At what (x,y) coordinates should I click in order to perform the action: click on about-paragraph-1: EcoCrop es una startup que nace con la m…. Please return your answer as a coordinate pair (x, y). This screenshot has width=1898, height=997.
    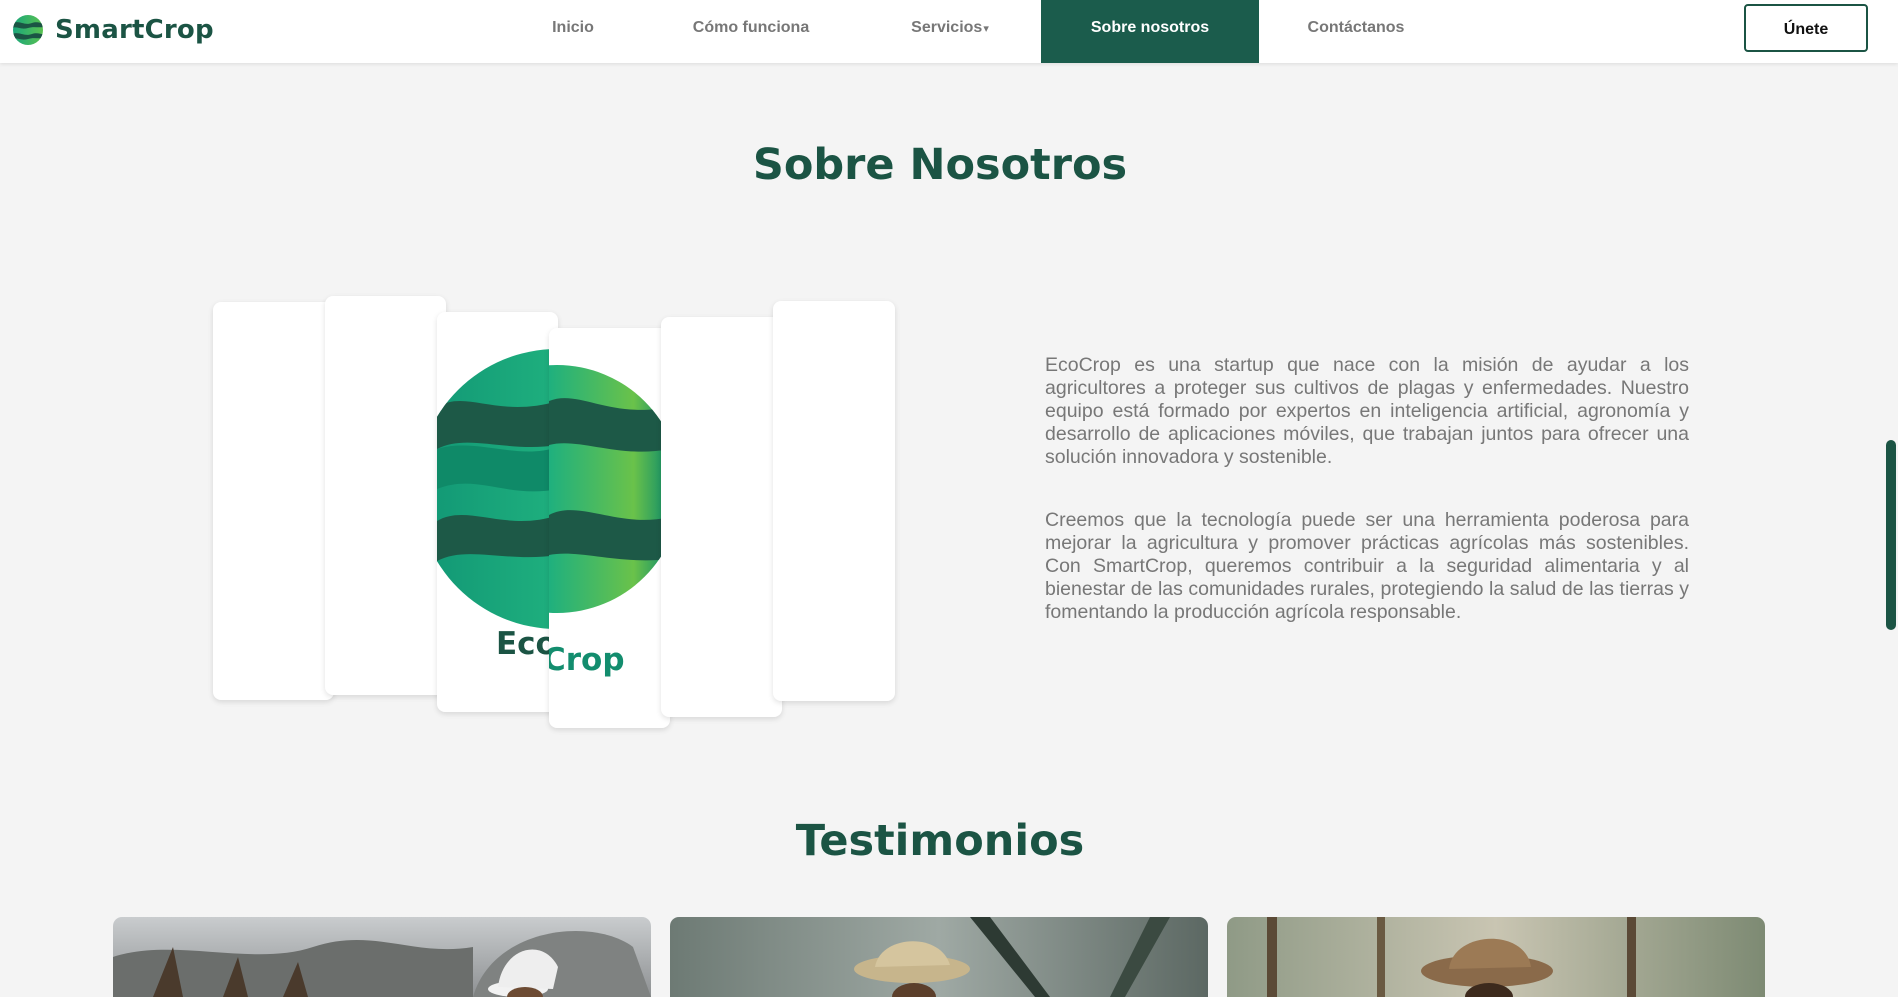
    Looking at the image, I should click on (1367, 411).